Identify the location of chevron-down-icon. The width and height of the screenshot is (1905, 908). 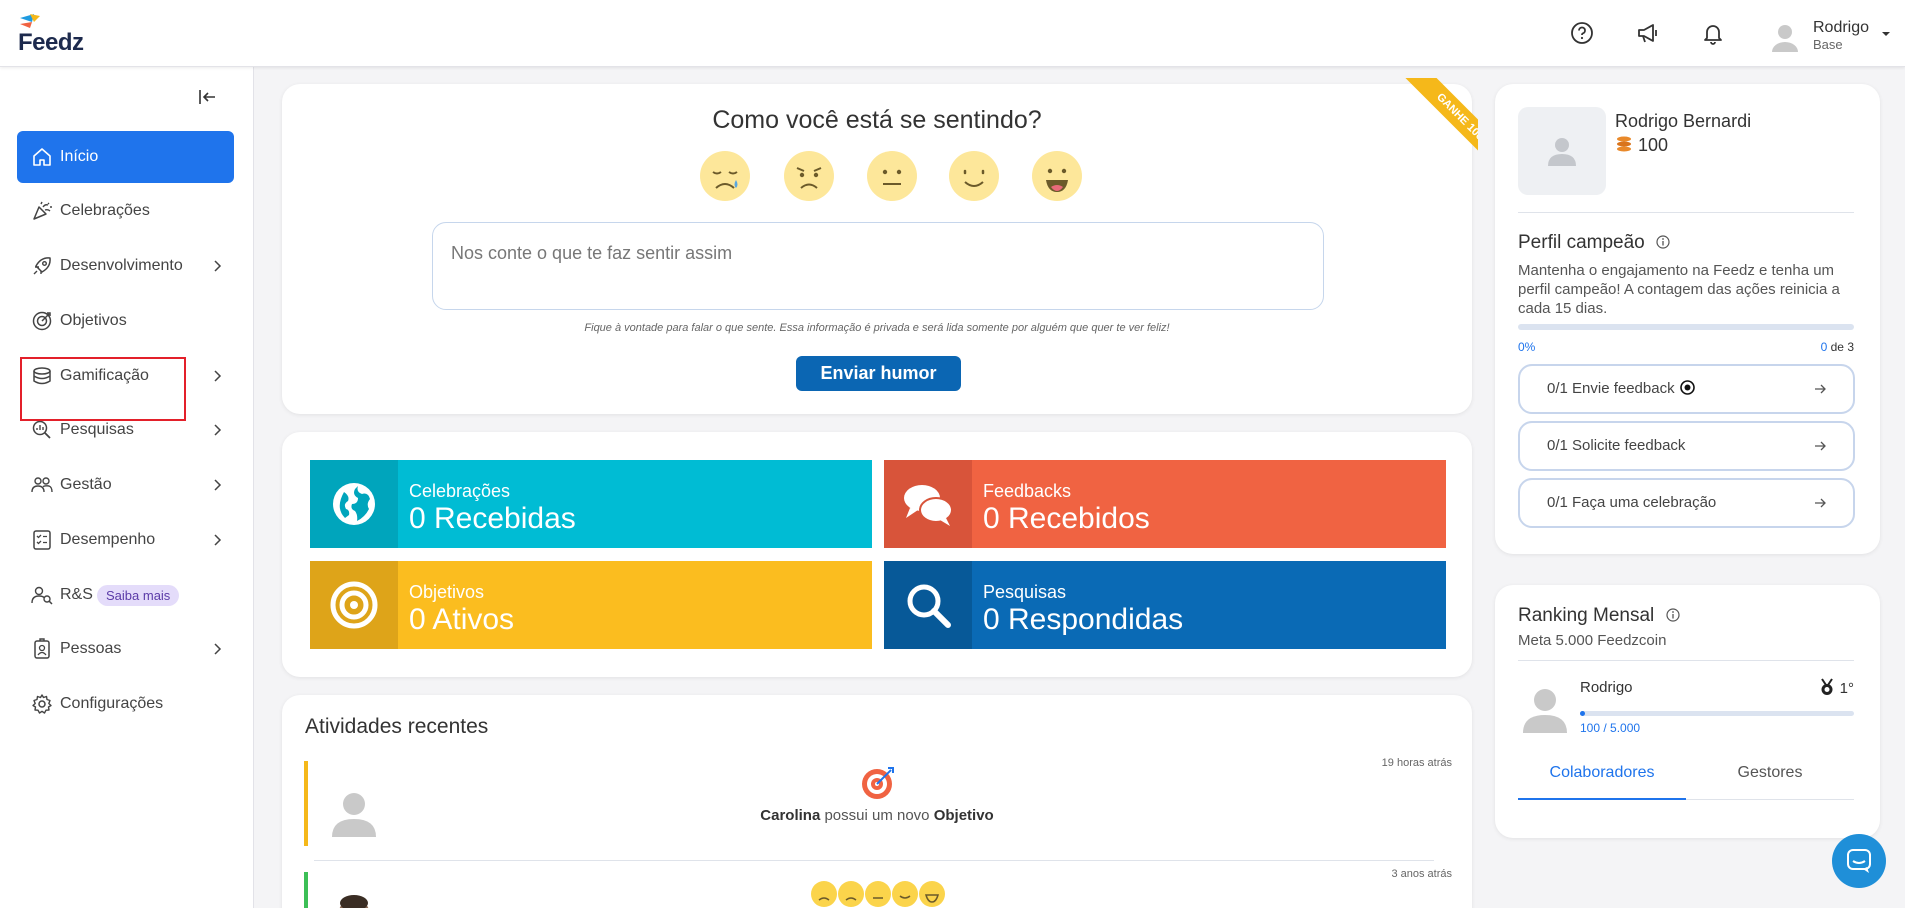
(1886, 34).